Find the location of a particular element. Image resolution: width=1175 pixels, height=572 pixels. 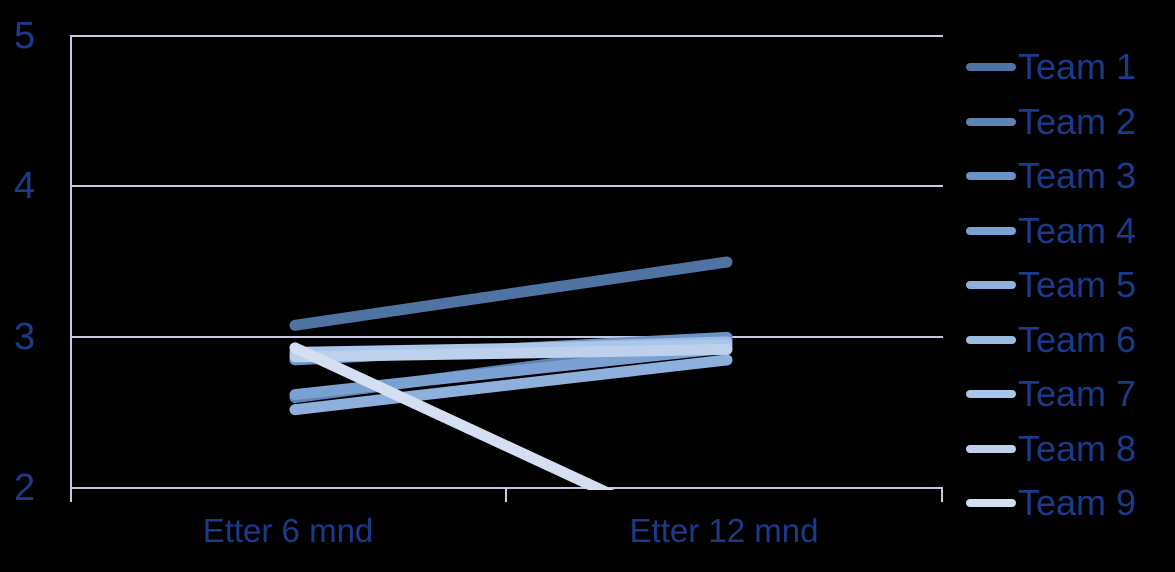

y-tick-label-5: 5 is located at coordinates (25, 36).